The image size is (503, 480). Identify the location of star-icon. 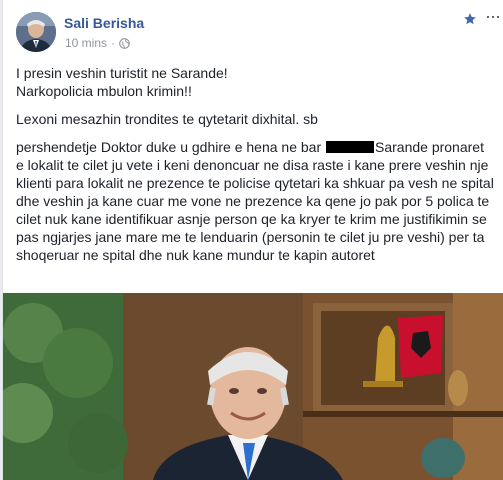
(470, 21).